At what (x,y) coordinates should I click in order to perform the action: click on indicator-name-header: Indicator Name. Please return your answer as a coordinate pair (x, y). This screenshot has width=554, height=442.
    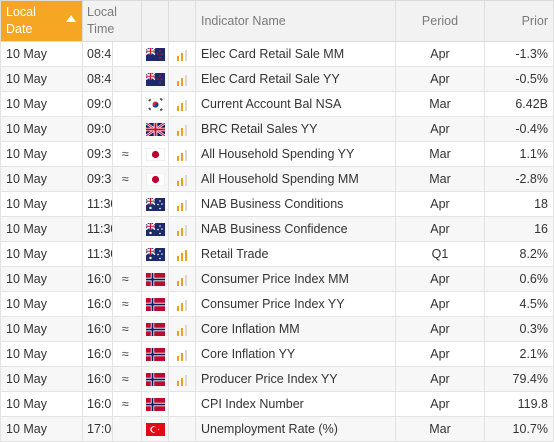
    Looking at the image, I should click on (295, 21).